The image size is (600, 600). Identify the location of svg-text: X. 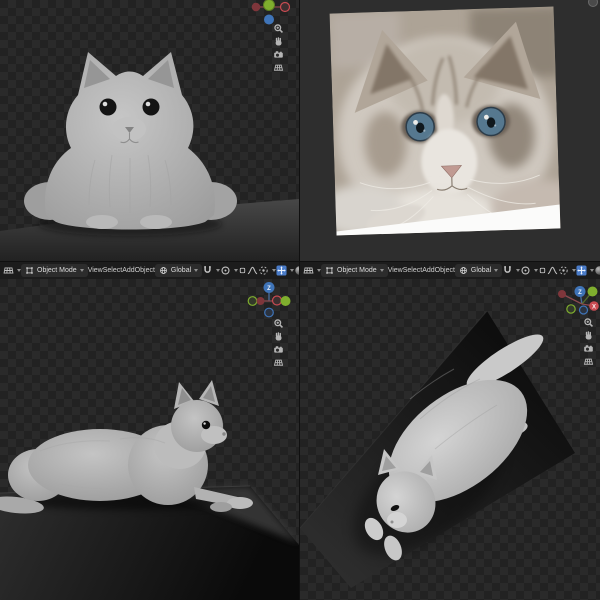
(594, 307).